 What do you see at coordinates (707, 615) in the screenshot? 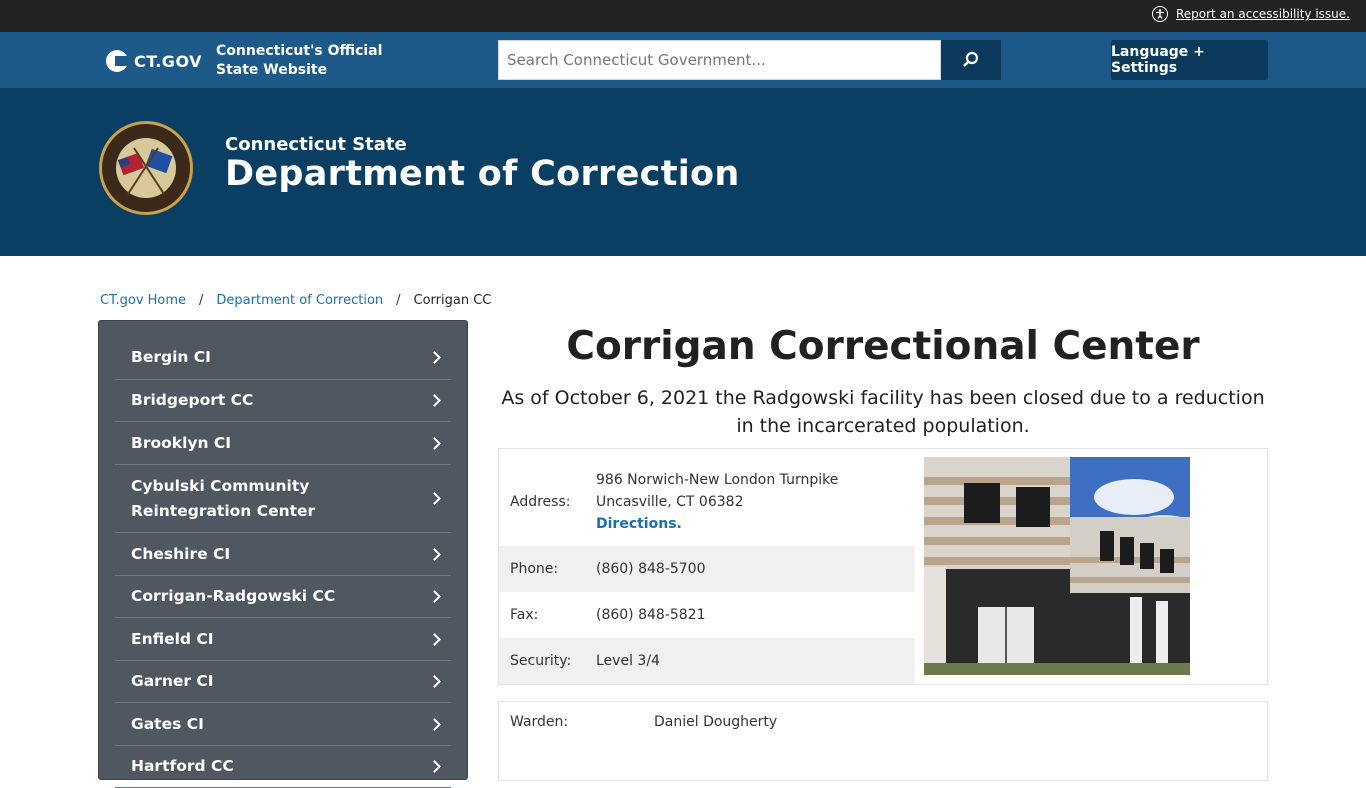
I see `fax-row: Fax: (860) 848-5821` at bounding box center [707, 615].